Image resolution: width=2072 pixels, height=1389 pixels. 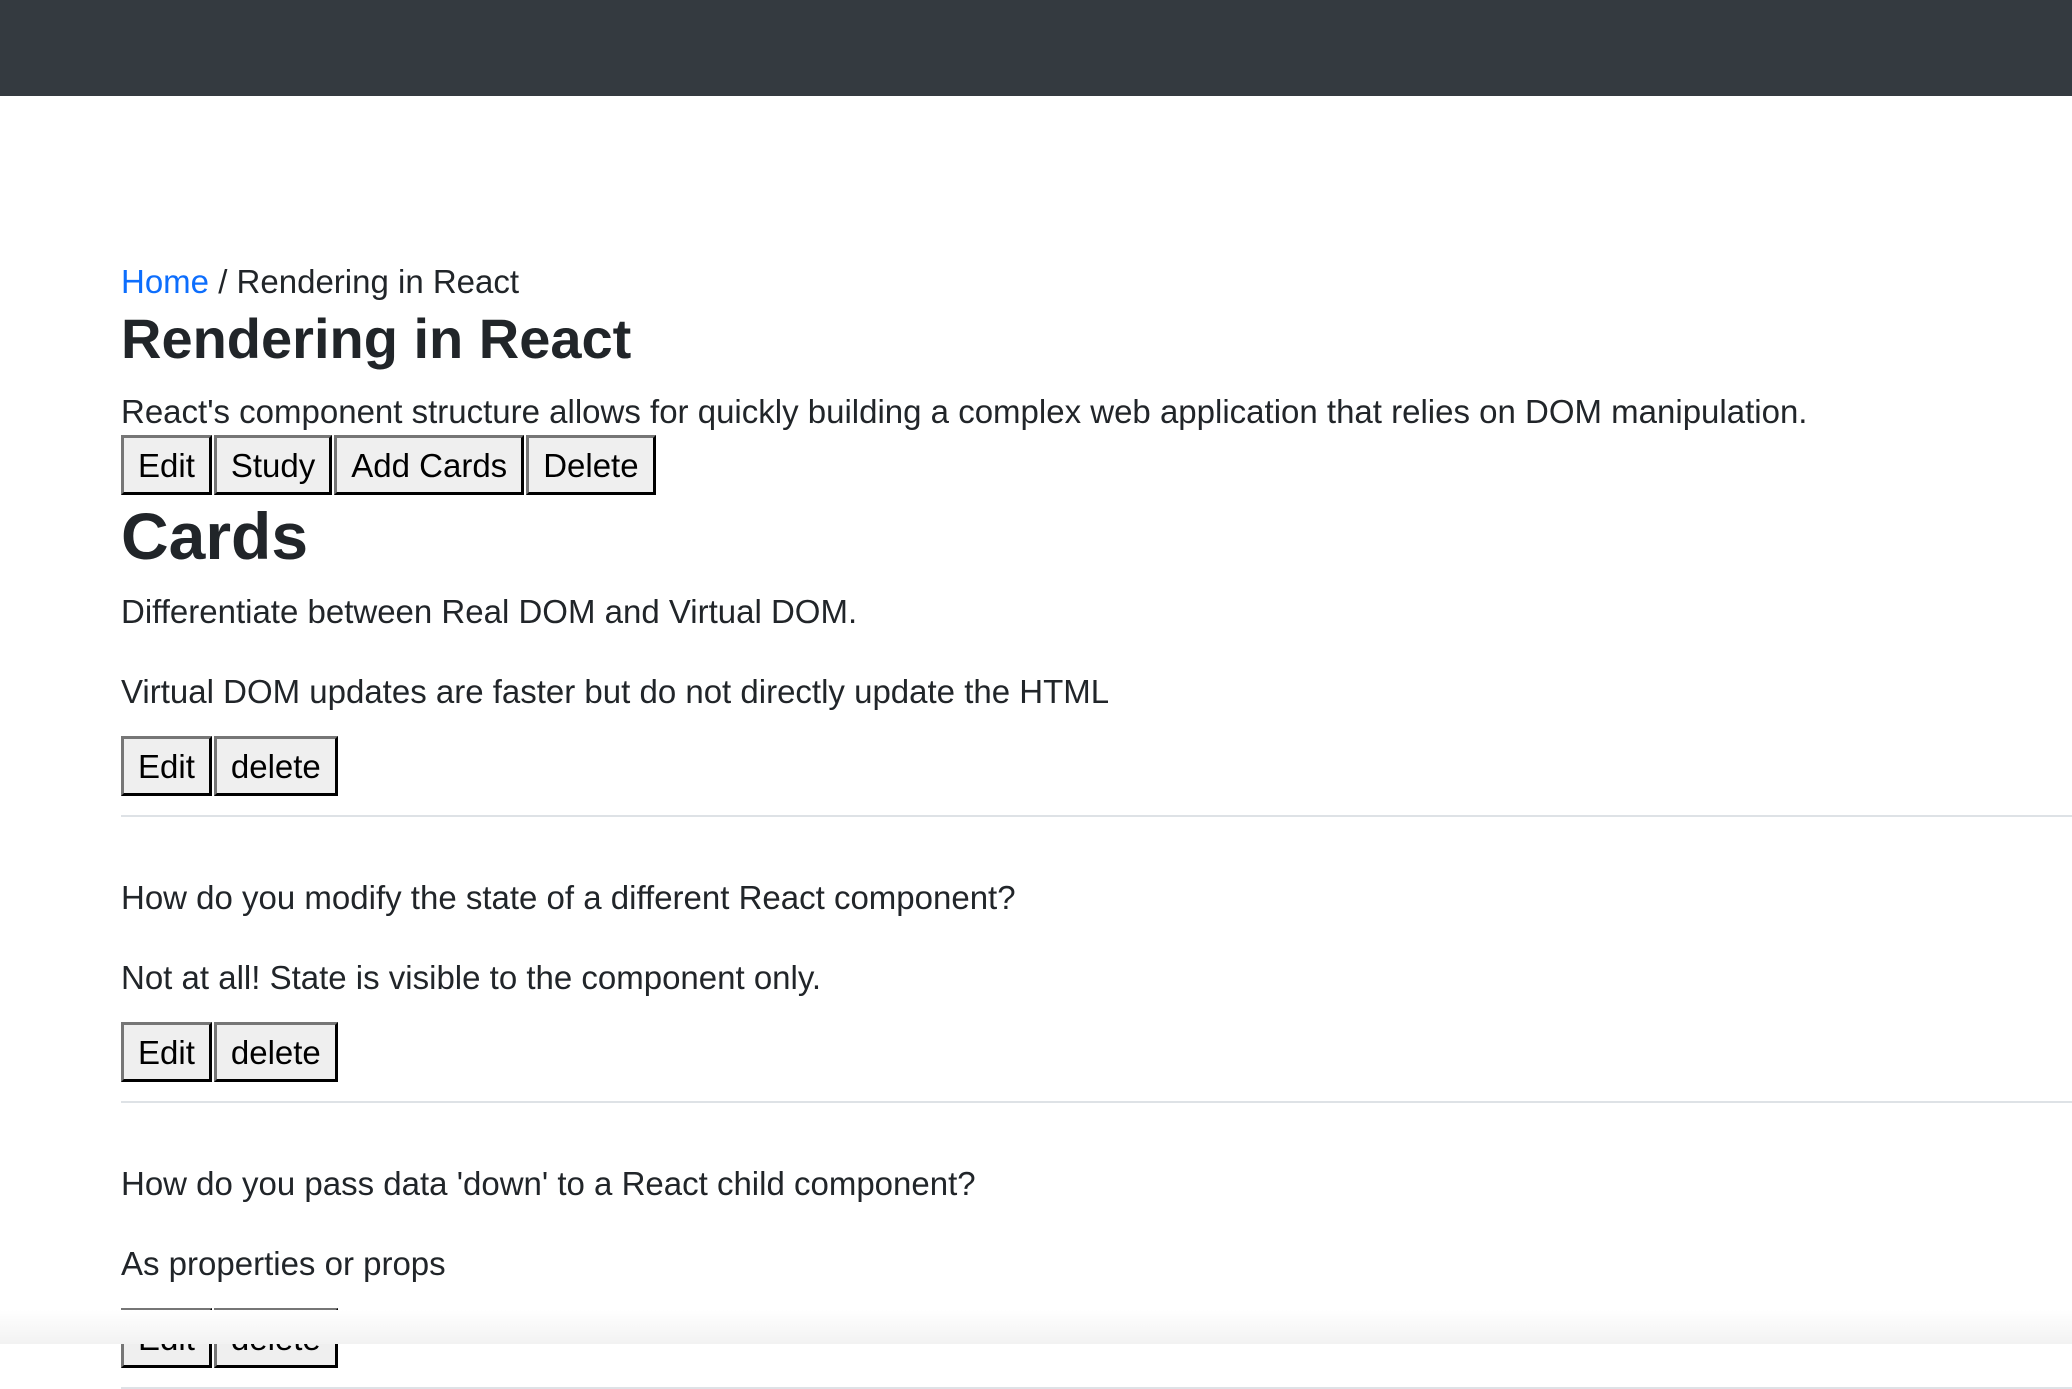 I want to click on deck-title: Rendering in React, so click(x=376, y=339).